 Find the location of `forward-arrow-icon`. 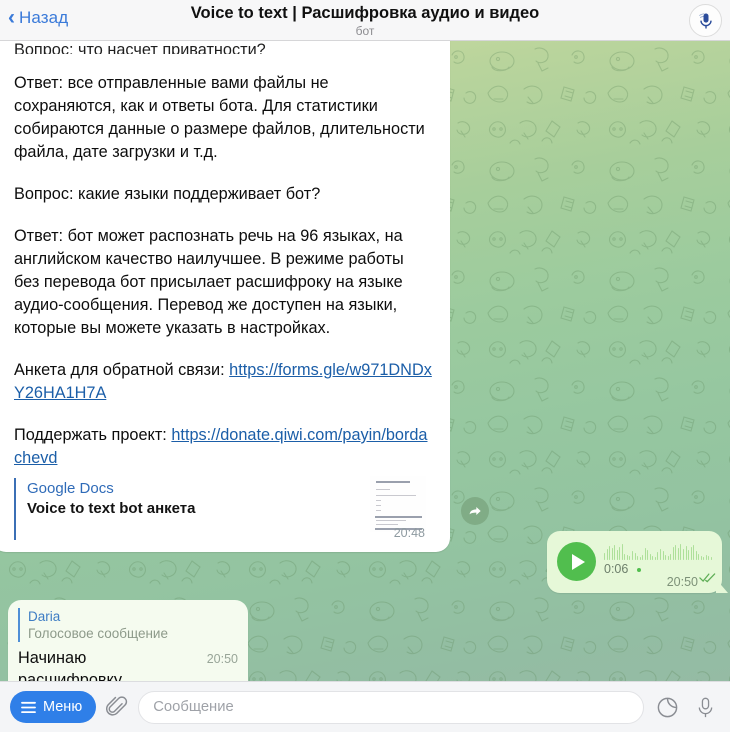

forward-arrow-icon is located at coordinates (475, 511).